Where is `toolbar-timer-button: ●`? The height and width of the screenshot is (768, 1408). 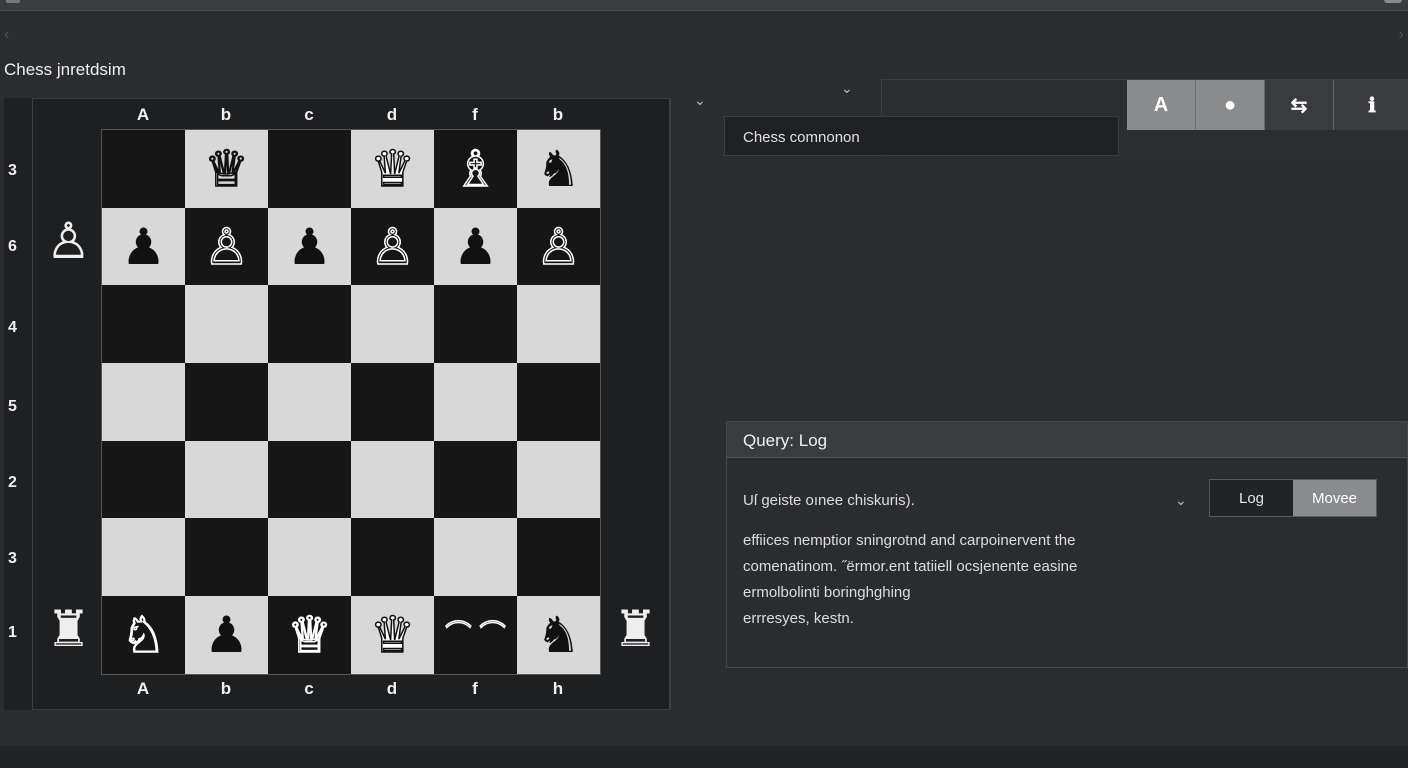 toolbar-timer-button: ● is located at coordinates (1230, 105).